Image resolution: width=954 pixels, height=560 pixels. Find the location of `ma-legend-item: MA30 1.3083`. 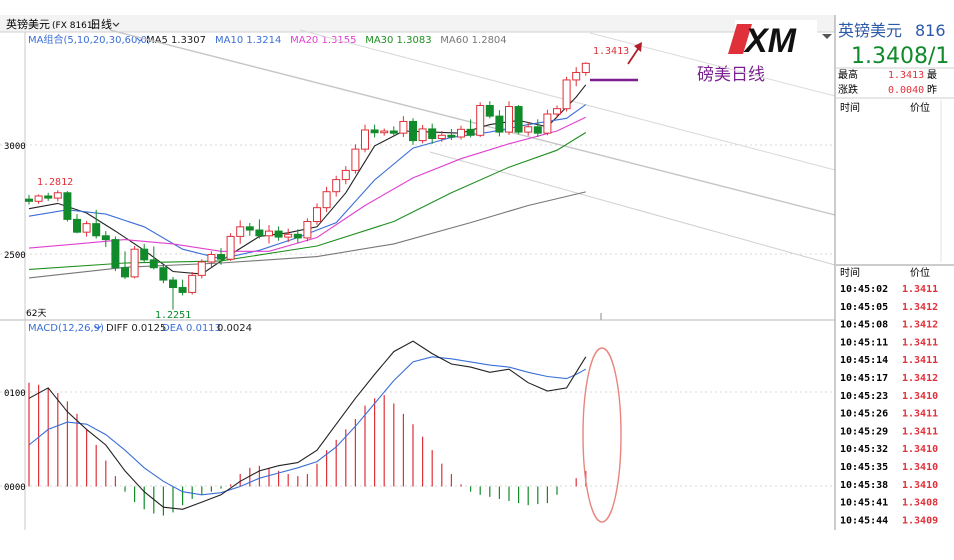

ma-legend-item: MA30 1.3083 is located at coordinates (398, 40).